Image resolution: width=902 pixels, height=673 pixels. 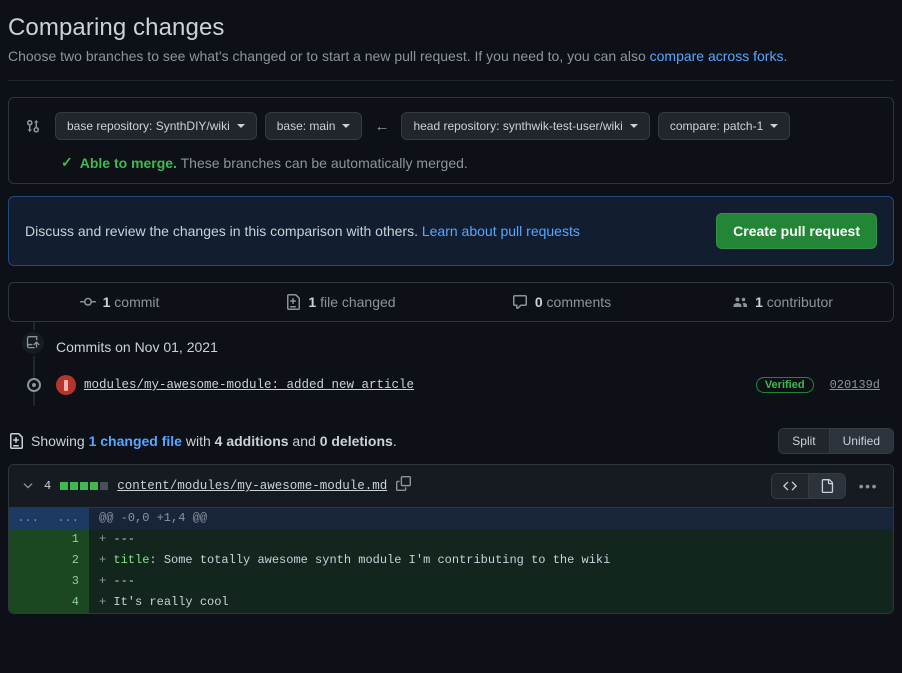 What do you see at coordinates (33, 126) in the screenshot?
I see `git-compare-icon` at bounding box center [33, 126].